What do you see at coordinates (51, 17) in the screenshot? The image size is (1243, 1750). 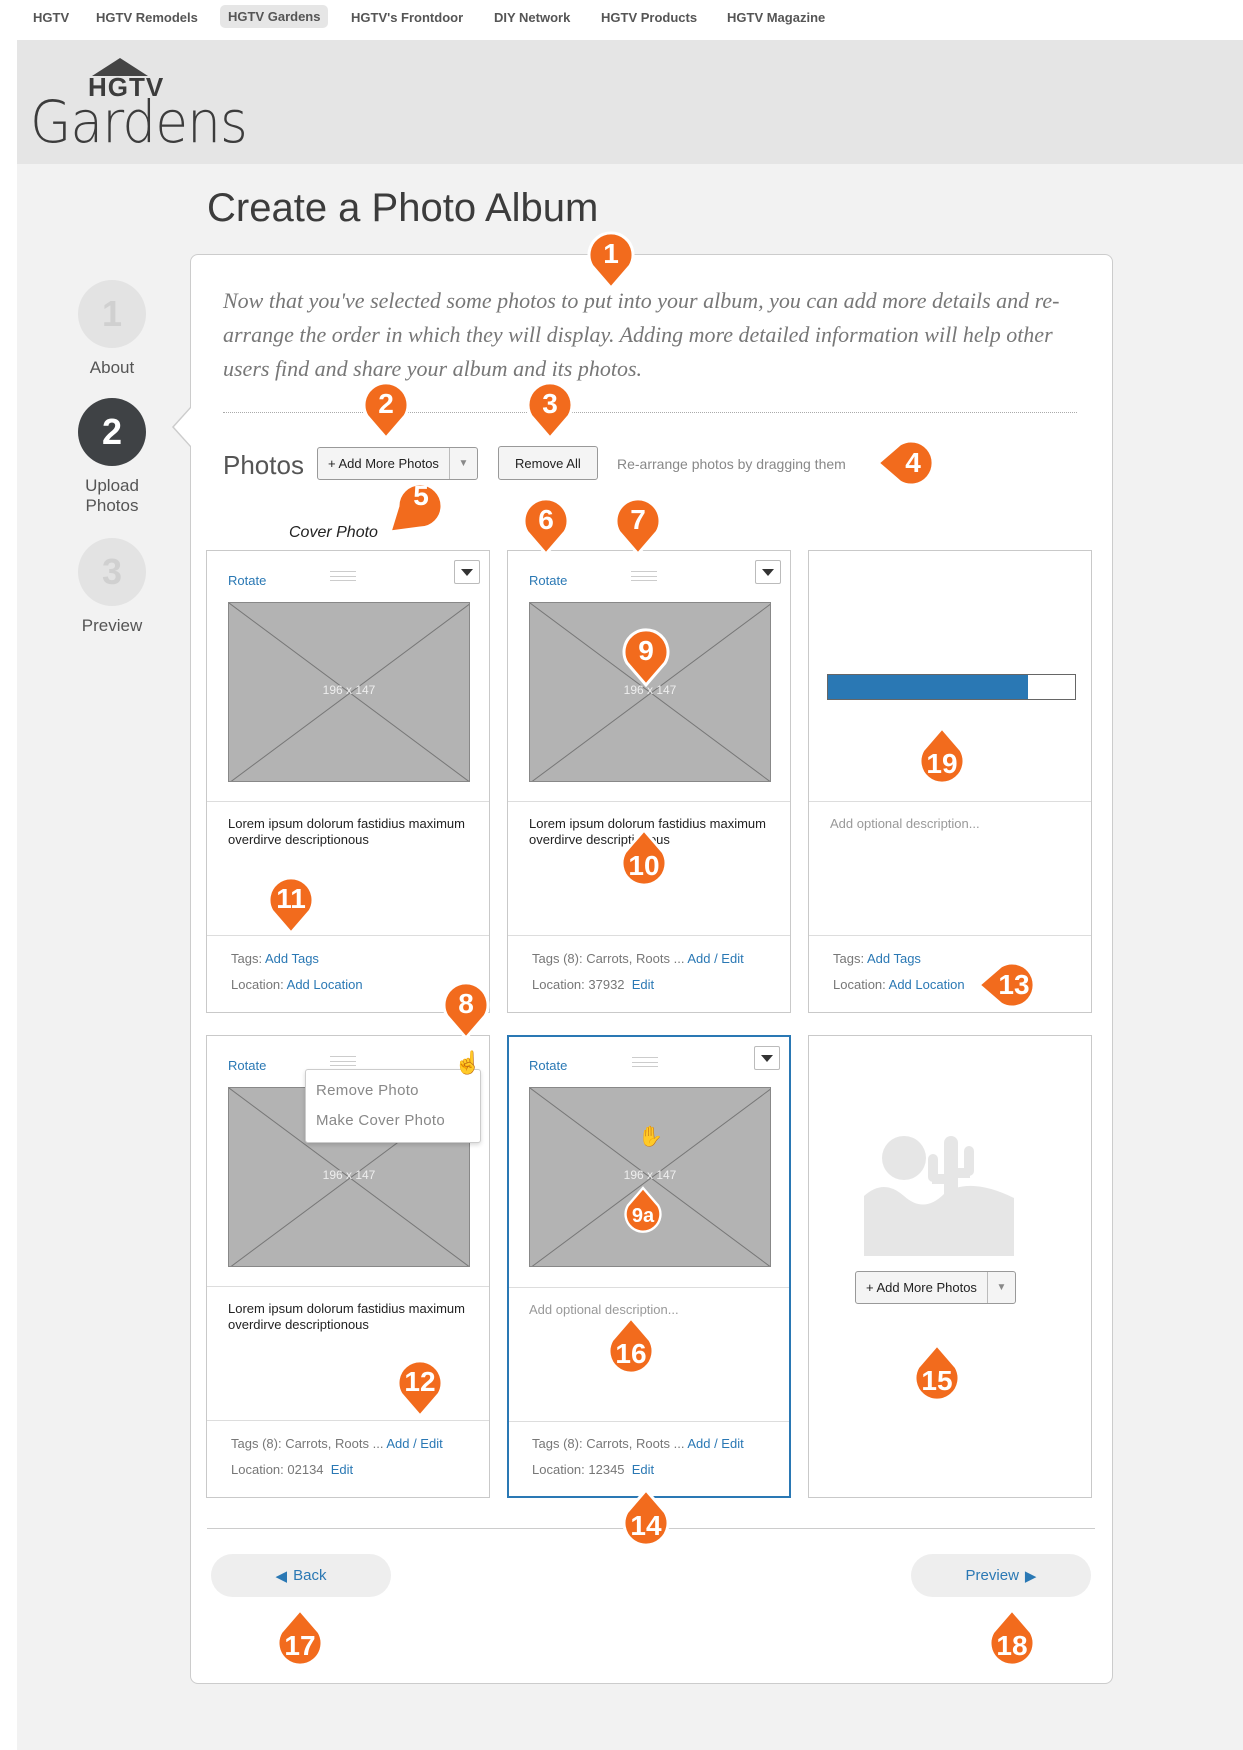 I see `topnav-hgtv: HGTV` at bounding box center [51, 17].